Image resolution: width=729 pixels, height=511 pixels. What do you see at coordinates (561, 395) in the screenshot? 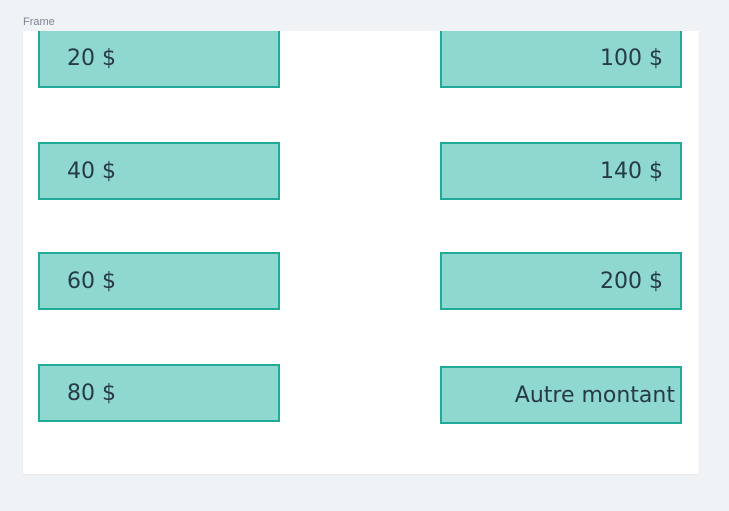
I see `other-amount-button: Autre montant` at bounding box center [561, 395].